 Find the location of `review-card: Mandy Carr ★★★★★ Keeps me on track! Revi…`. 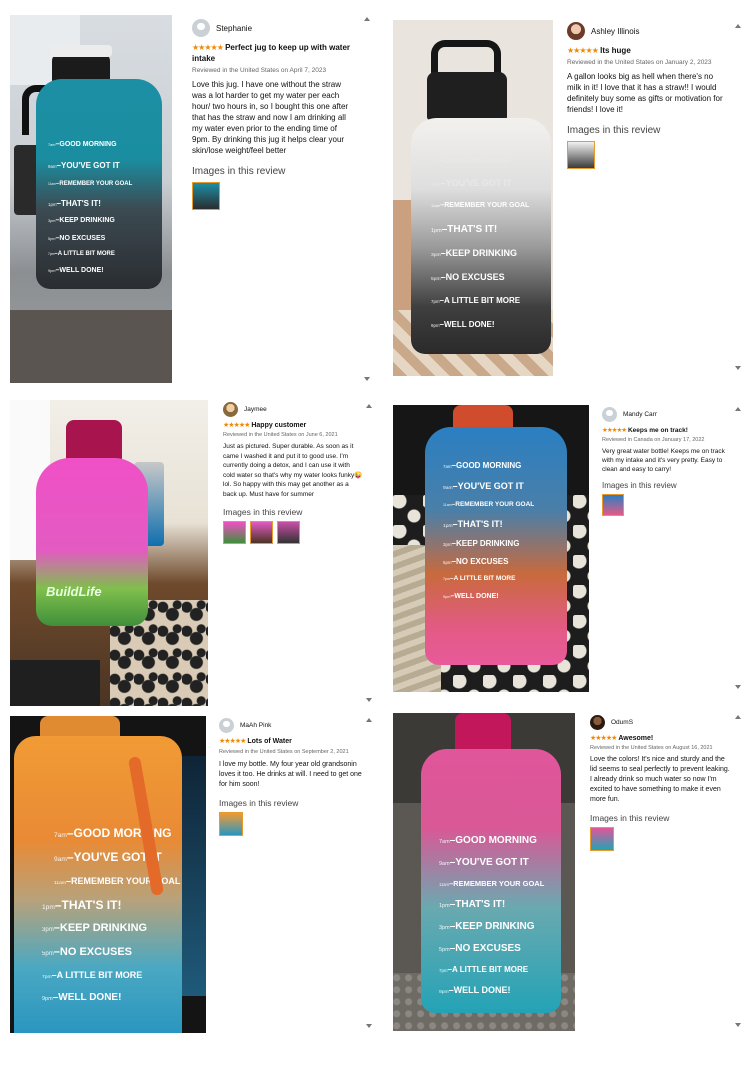

review-card: Mandy Carr ★★★★★ Keeps me on track! Revi… is located at coordinates (666, 548).